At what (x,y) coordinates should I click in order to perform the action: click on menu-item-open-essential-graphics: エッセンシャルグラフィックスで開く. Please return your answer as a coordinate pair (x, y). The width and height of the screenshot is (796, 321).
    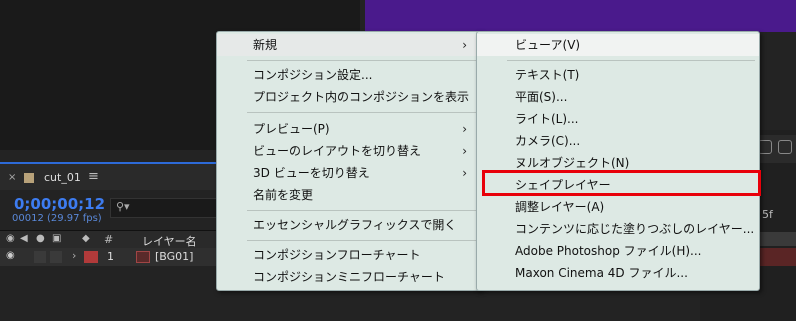
    Looking at the image, I should click on (349, 225).